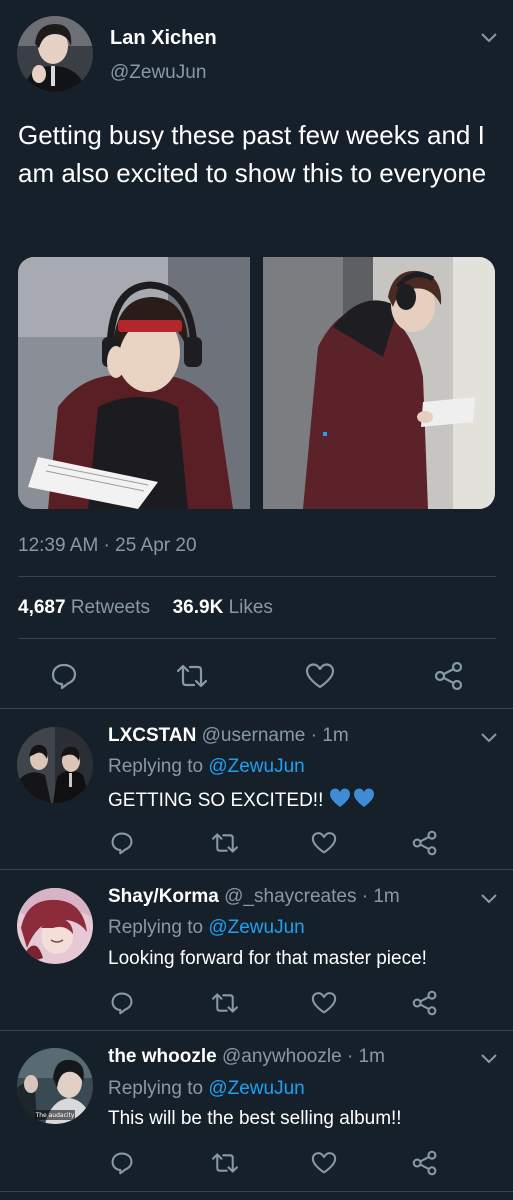 The image size is (513, 1200). What do you see at coordinates (55, 54) in the screenshot?
I see `author-avatar` at bounding box center [55, 54].